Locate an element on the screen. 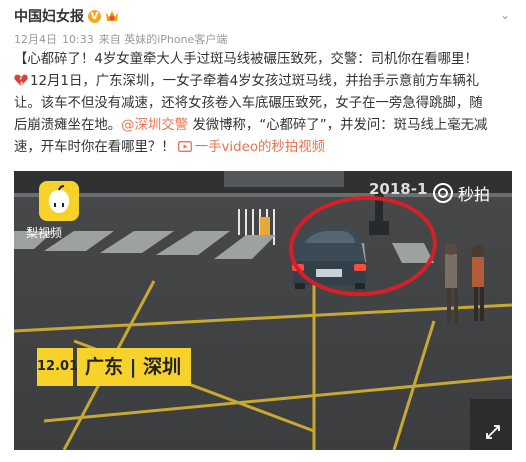  mention-link: @深圳交警 is located at coordinates (154, 125).